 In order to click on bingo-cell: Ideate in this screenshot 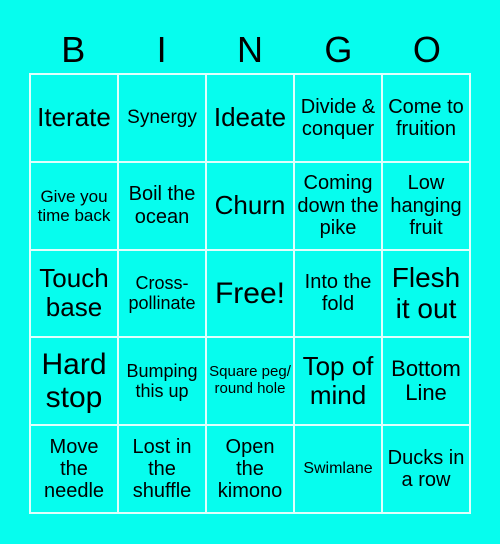, I will do `click(250, 118)`.